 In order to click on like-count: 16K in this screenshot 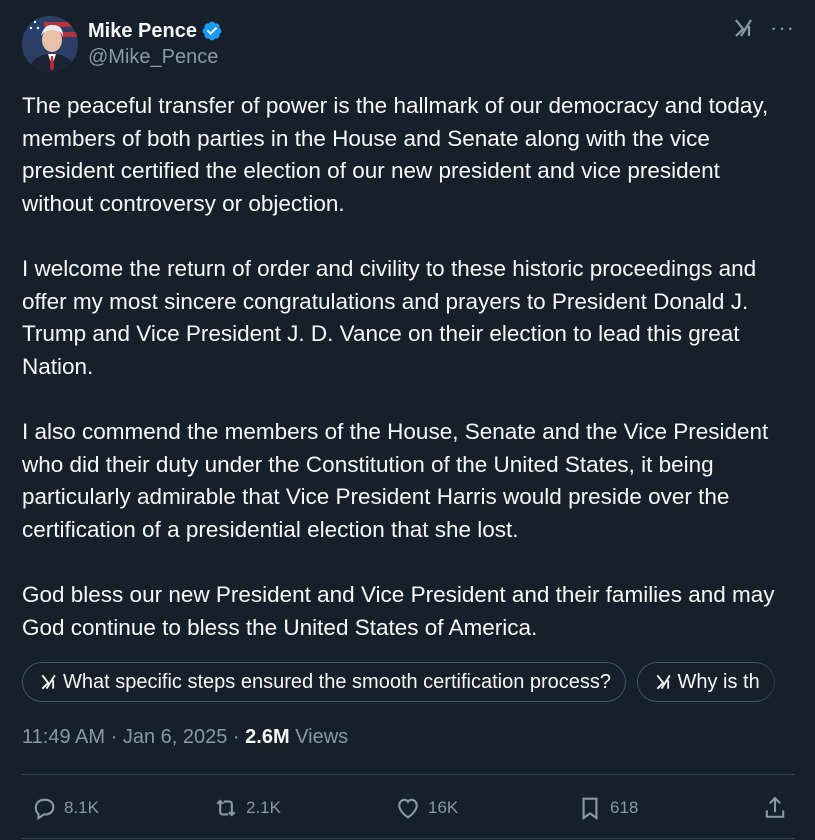, I will do `click(443, 807)`.